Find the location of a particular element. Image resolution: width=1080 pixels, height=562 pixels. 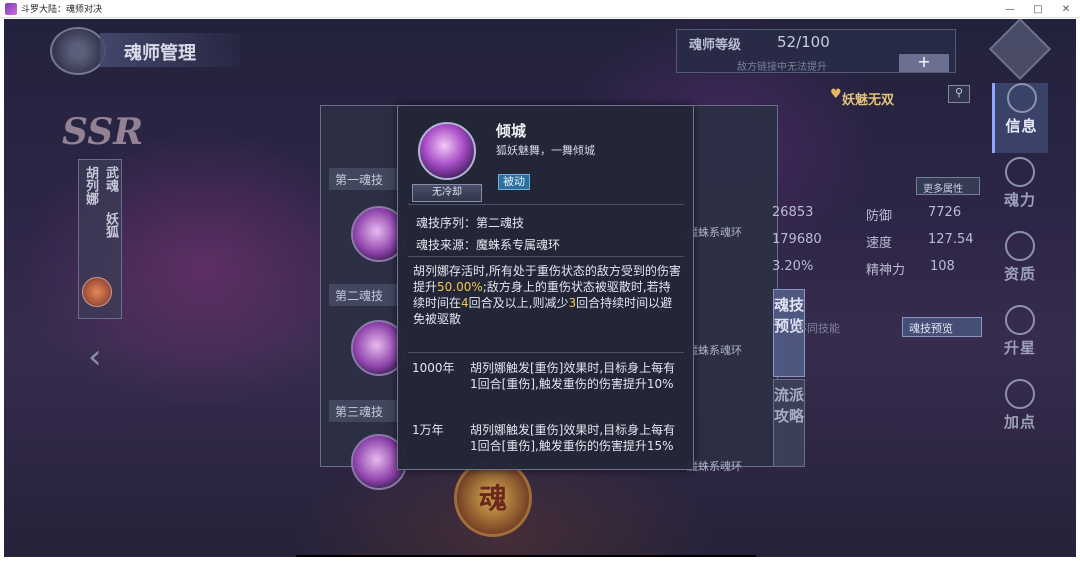

different-skill-note: 不同技能 is located at coordinates (818, 328).